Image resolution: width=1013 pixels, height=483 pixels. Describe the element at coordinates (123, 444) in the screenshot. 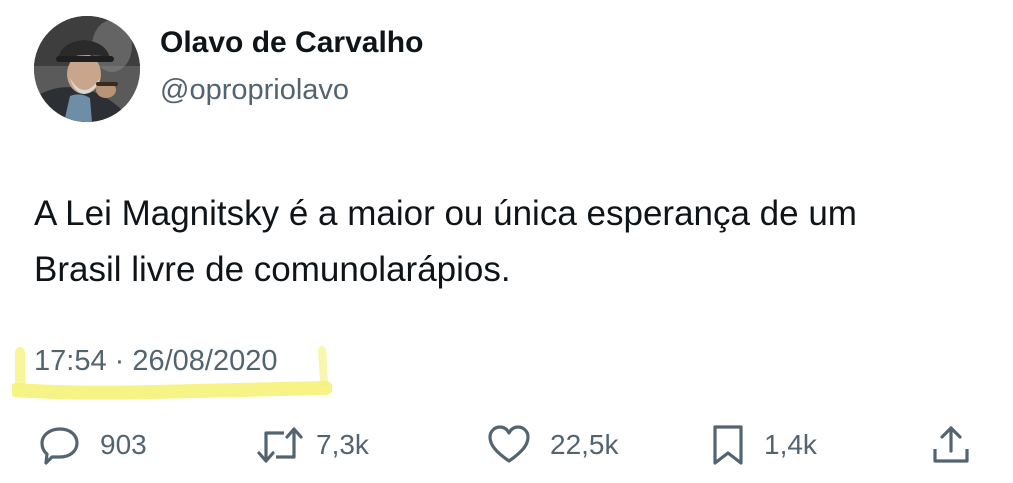

I see `reply-count: 903` at that location.